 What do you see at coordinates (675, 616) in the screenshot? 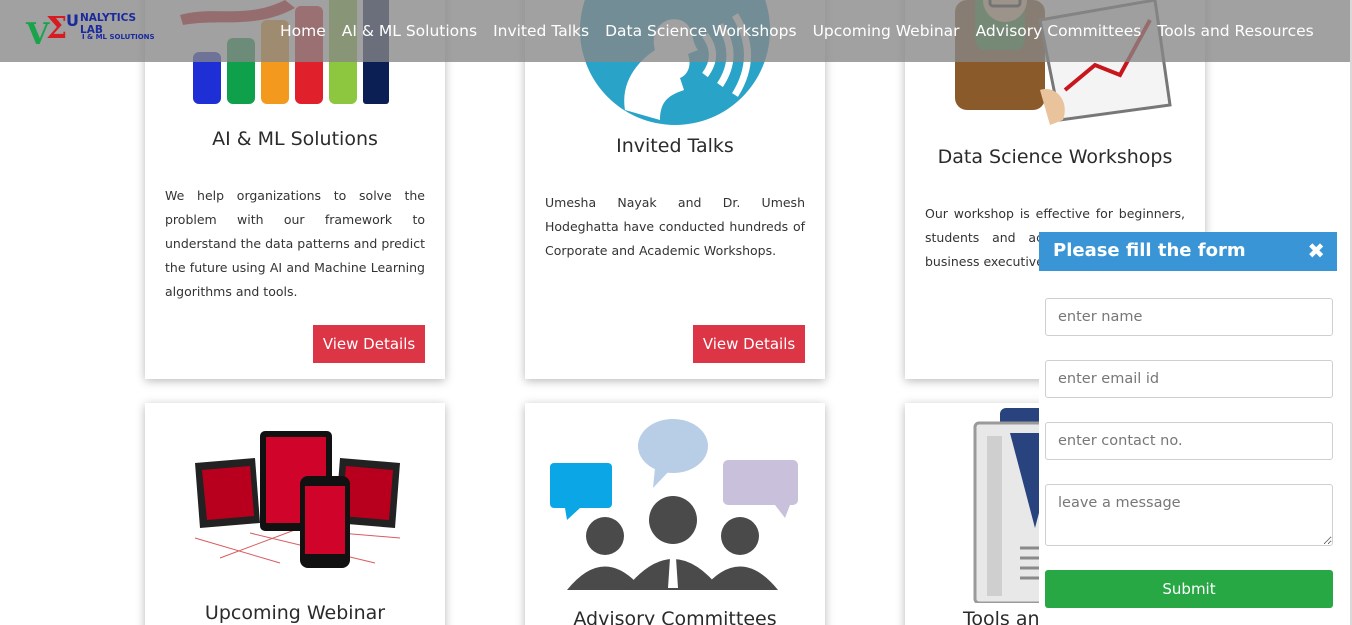
I see `card-title: Advisory Committees` at bounding box center [675, 616].